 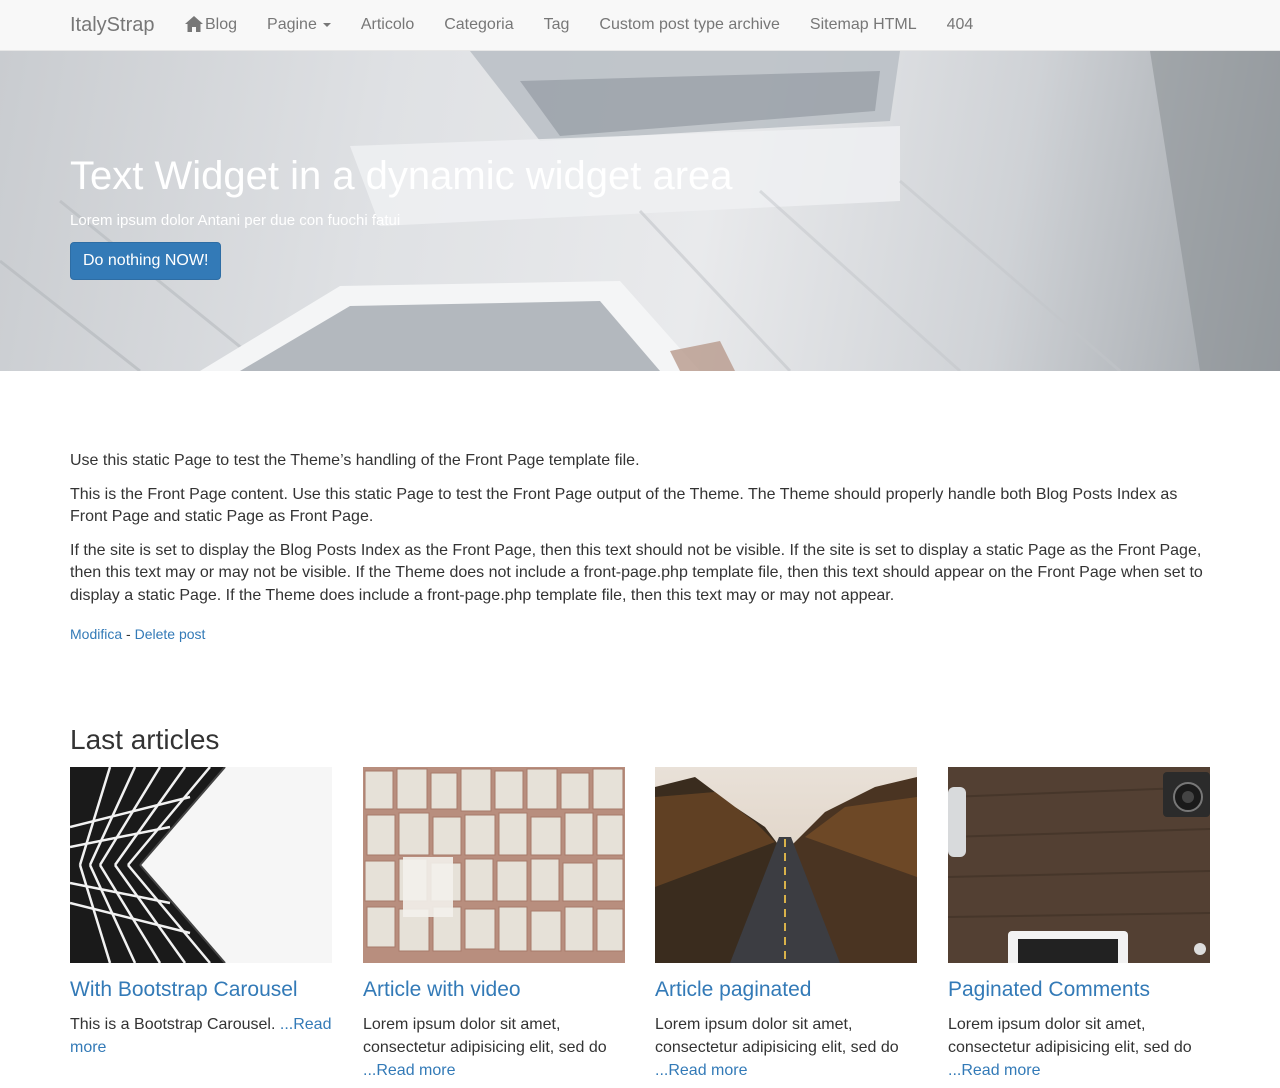 What do you see at coordinates (786, 990) in the screenshot?
I see `article-title-link: Article paginated` at bounding box center [786, 990].